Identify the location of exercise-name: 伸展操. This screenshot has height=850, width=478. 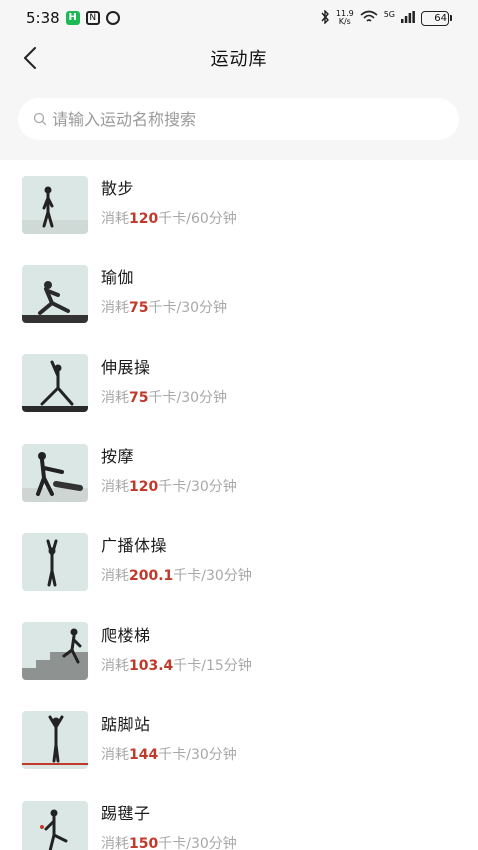
(126, 367).